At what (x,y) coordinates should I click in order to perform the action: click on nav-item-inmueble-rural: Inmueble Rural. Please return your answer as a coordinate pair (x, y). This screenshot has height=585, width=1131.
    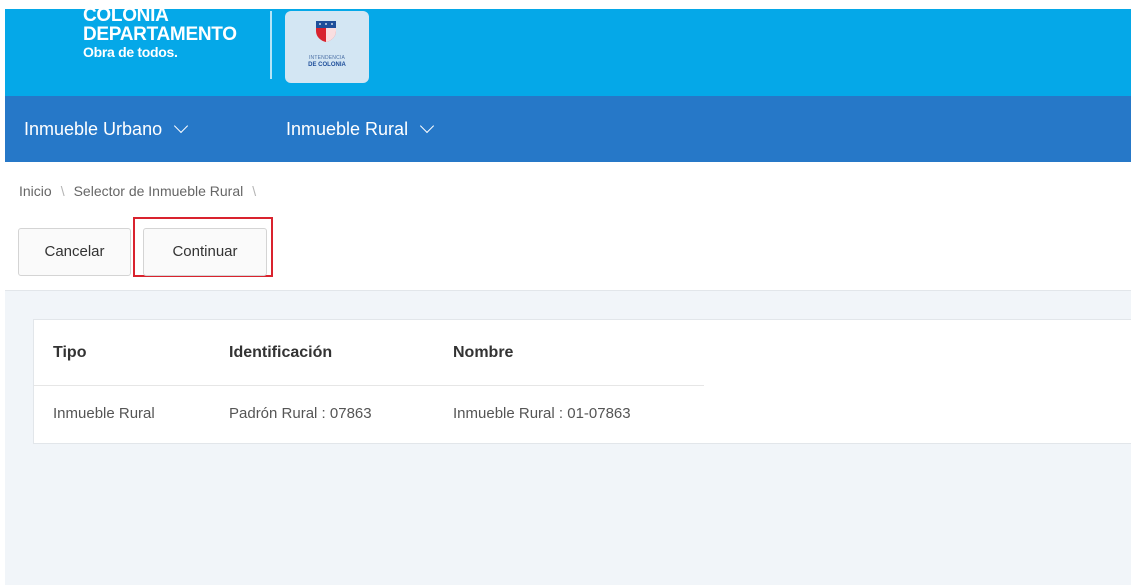
    Looking at the image, I should click on (360, 129).